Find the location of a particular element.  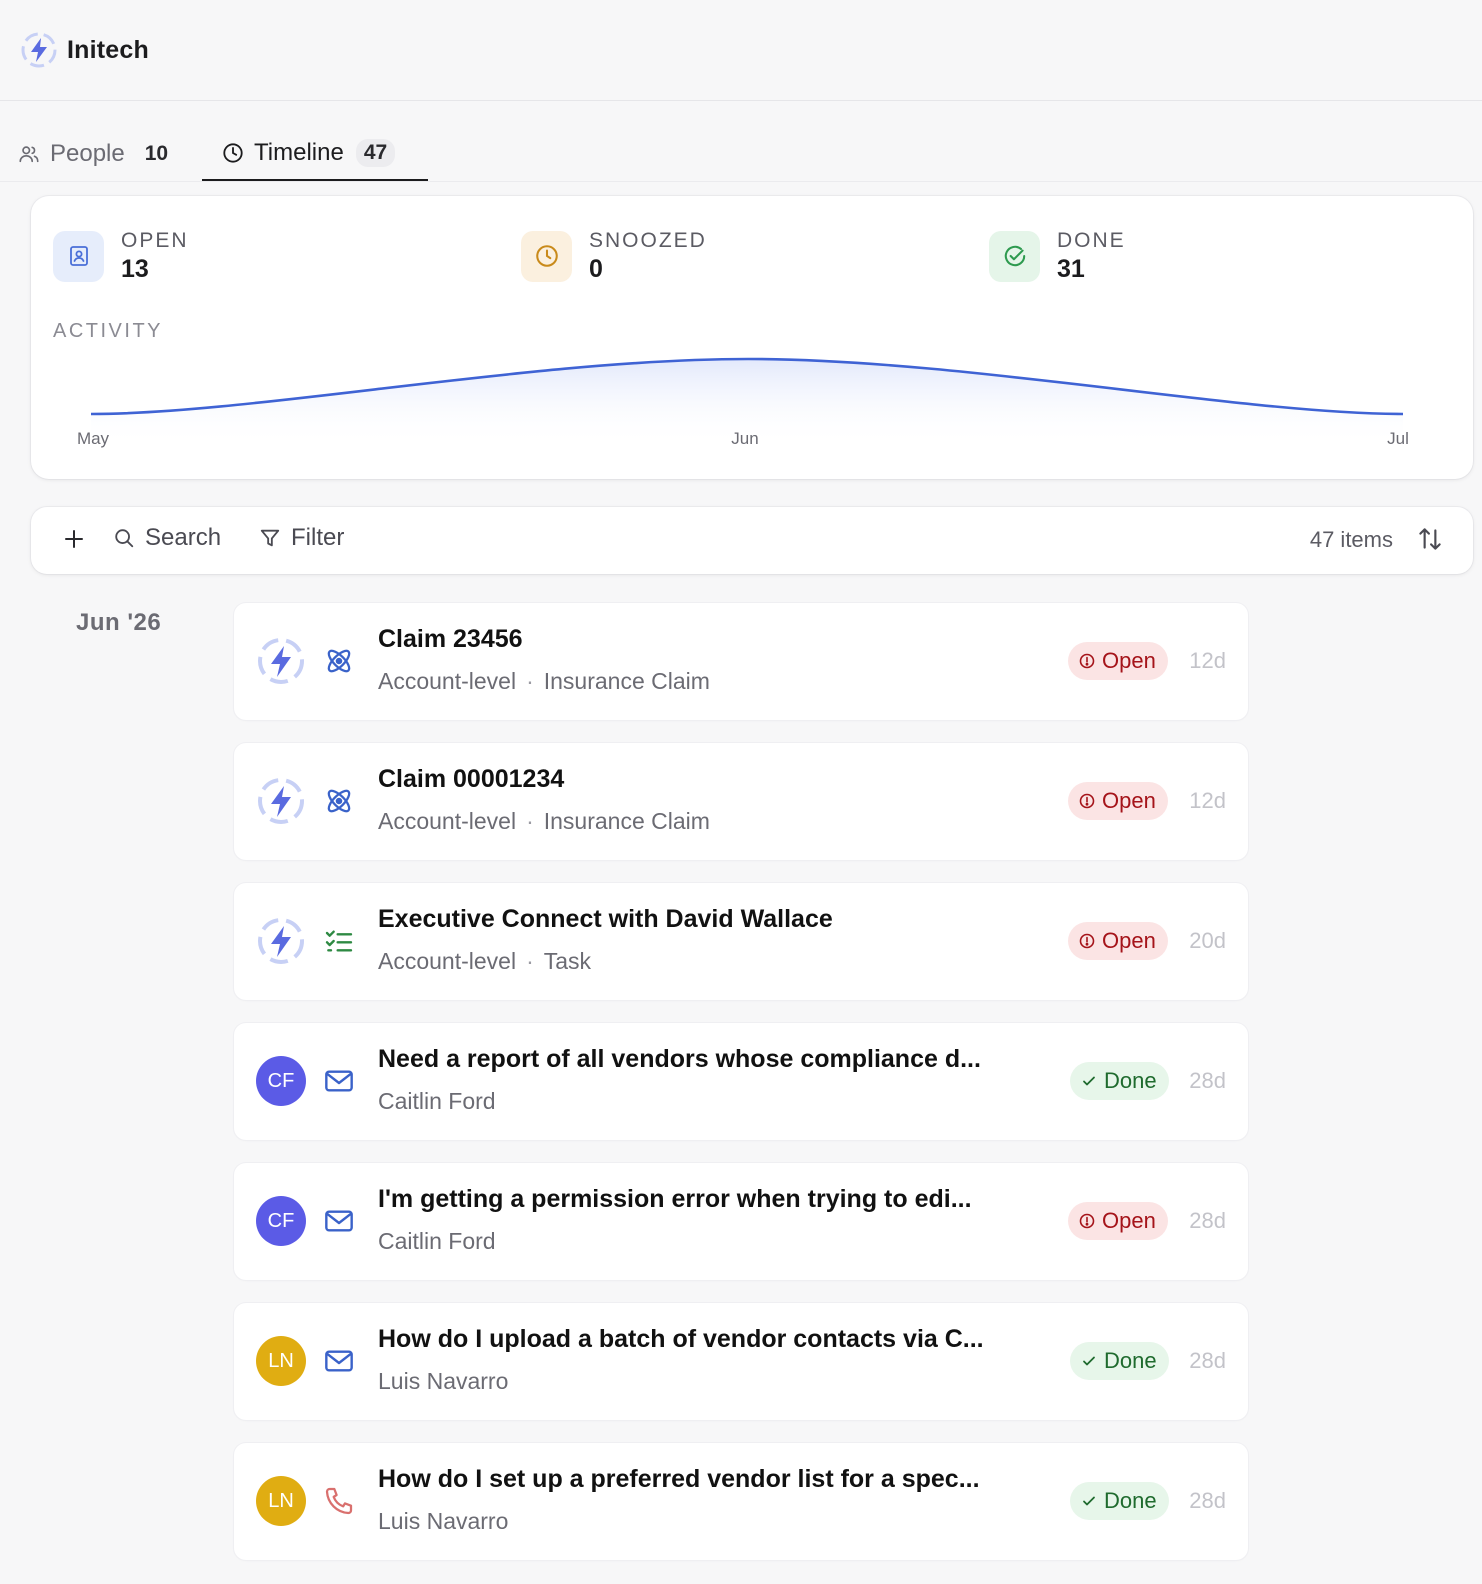

org-name: Initech is located at coordinates (108, 49).